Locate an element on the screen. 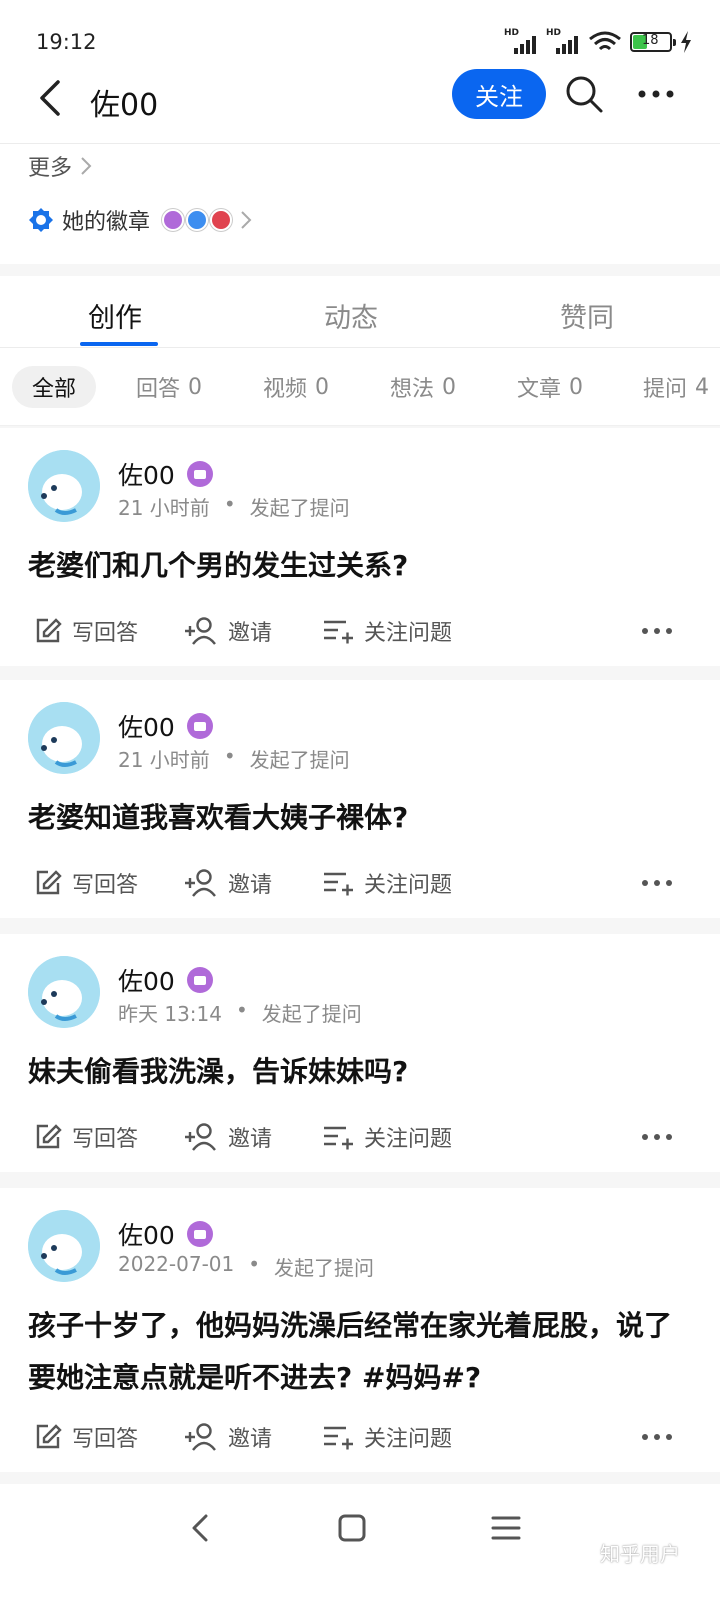  medal-icon is located at coordinates (41, 220).